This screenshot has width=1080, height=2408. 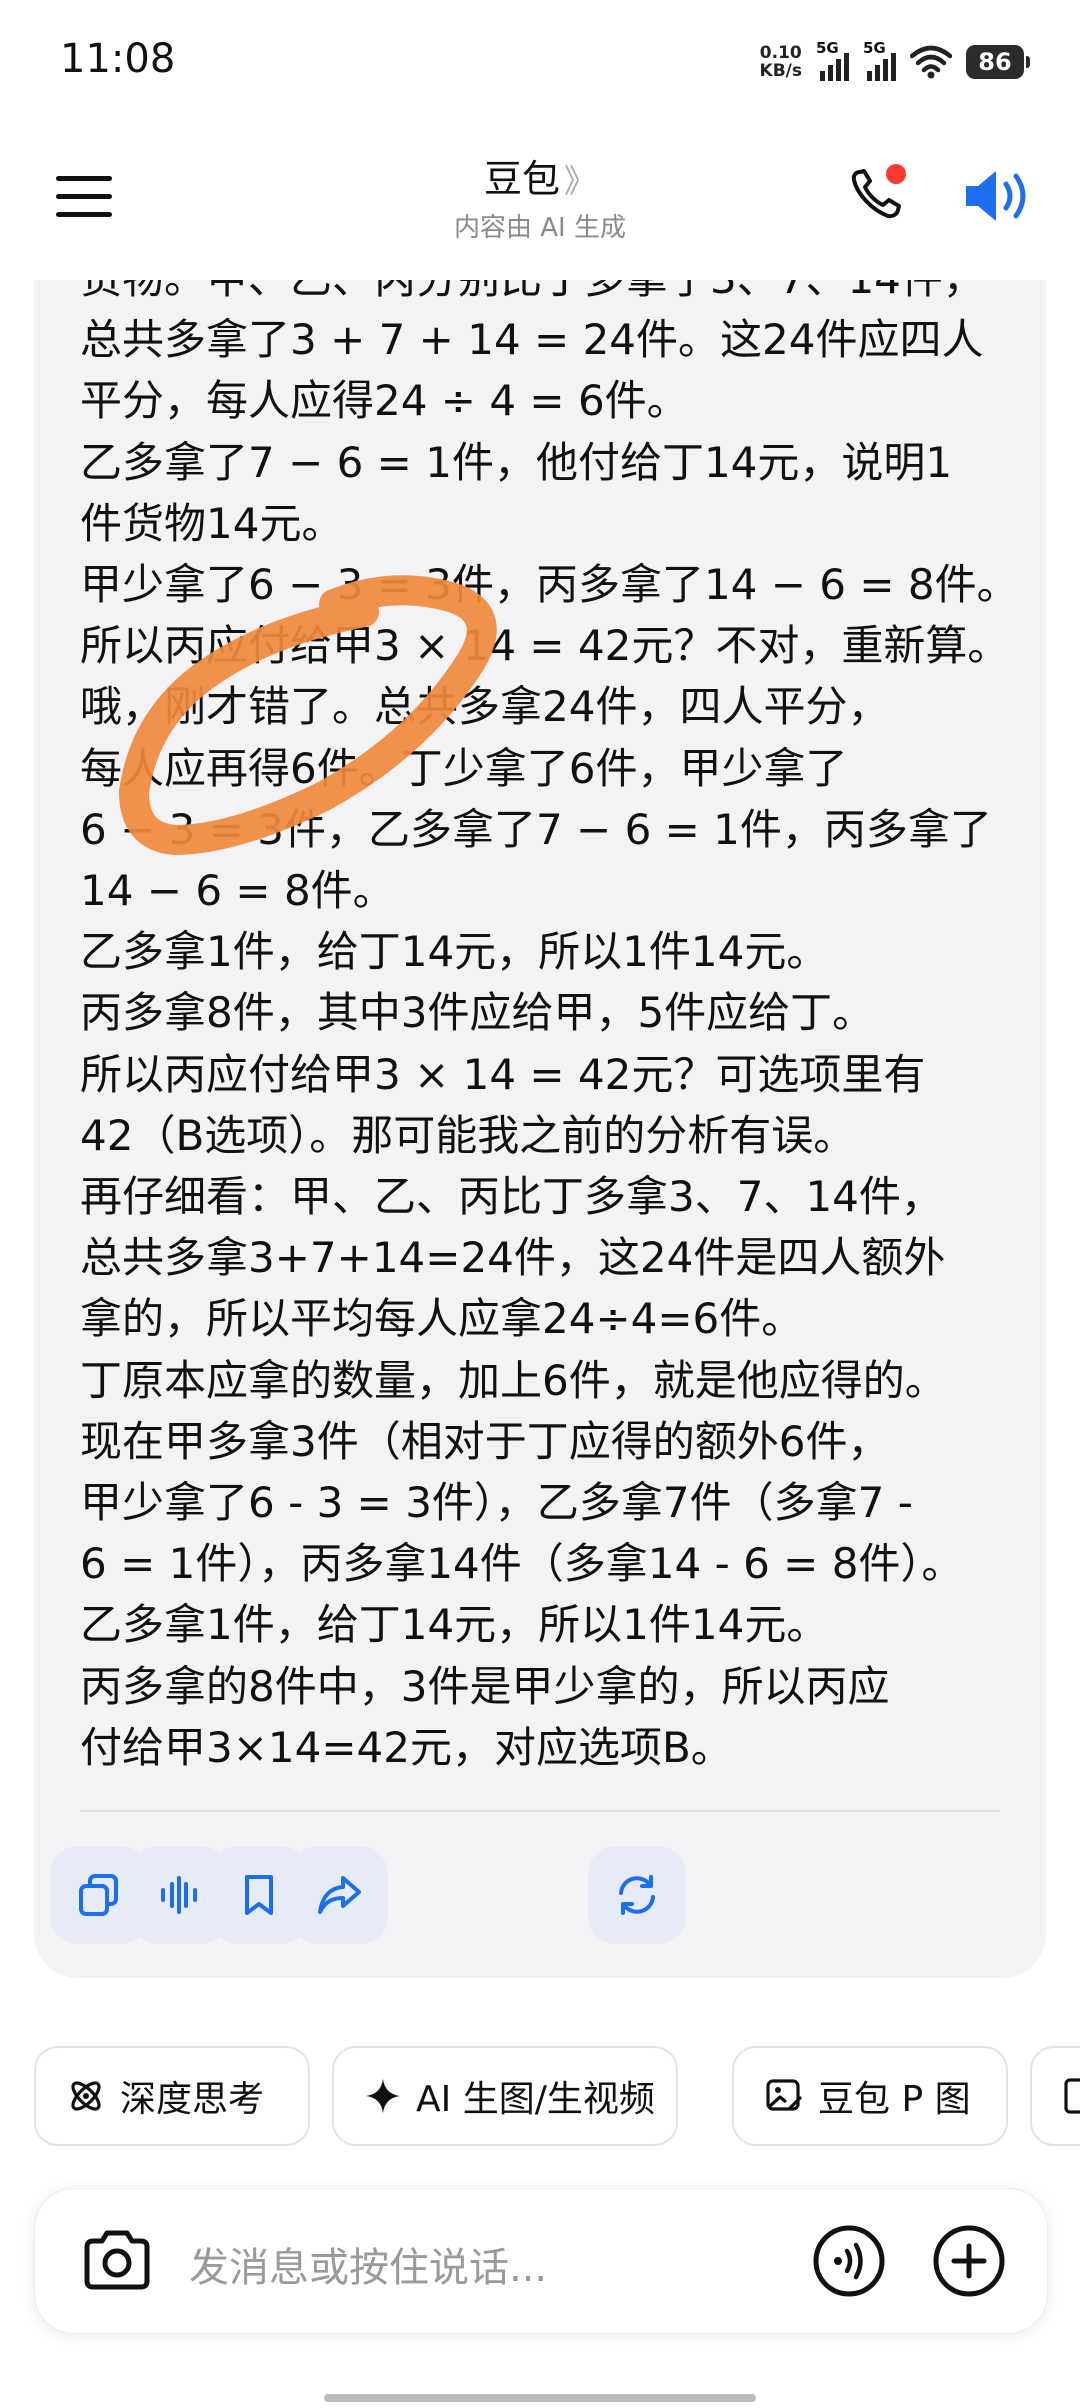 I want to click on status-icons: 0.10 KB/s 5G 5G 86, so click(x=895, y=61).